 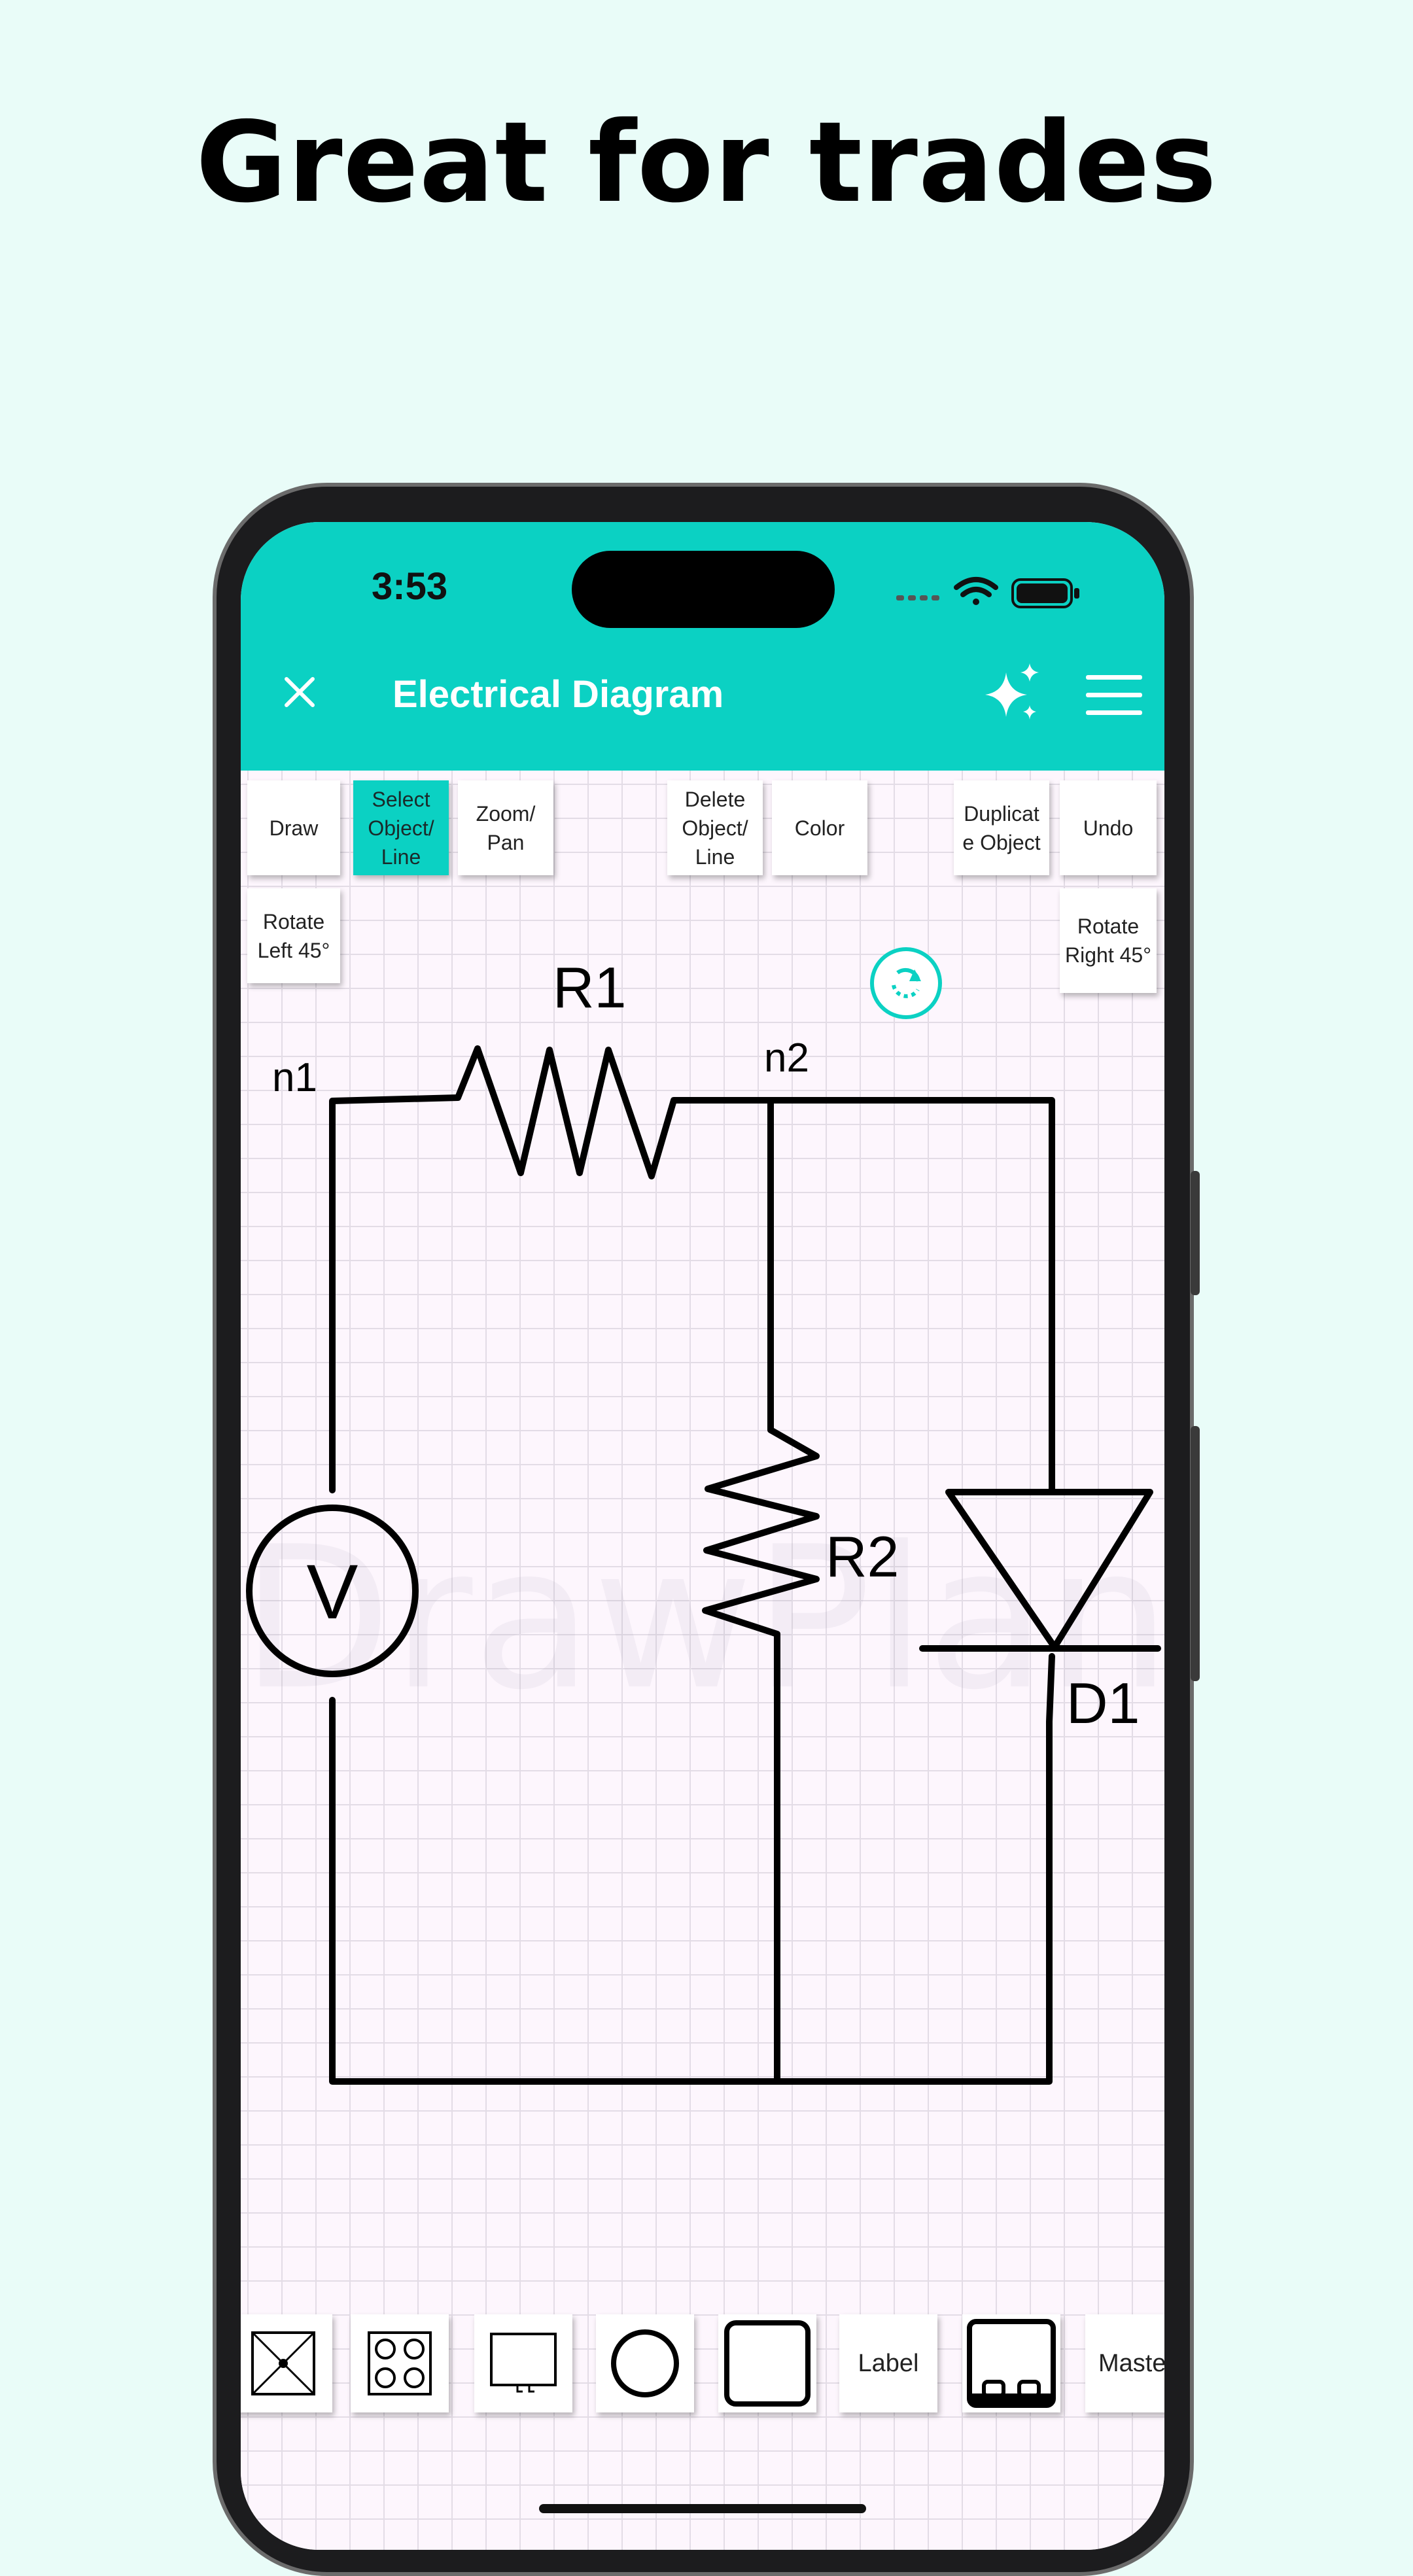 I want to click on rounded-square-icon, so click(x=768, y=2363).